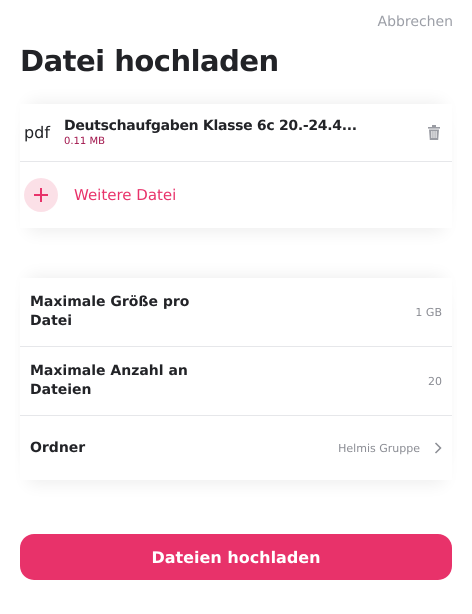  I want to click on setting-label: Ordner, so click(58, 448).